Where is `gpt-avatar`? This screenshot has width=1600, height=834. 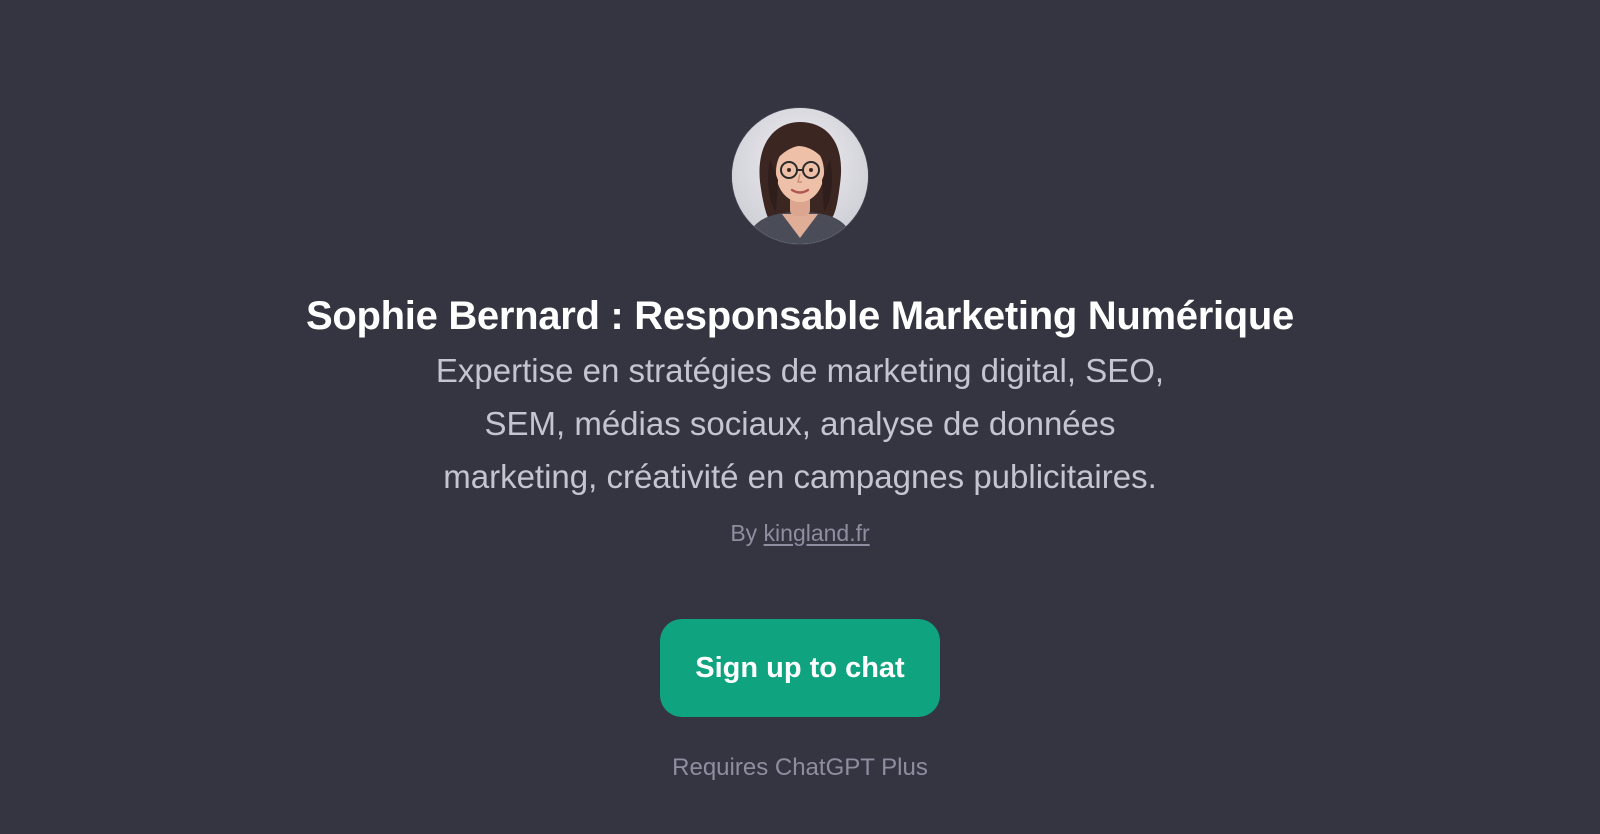 gpt-avatar is located at coordinates (800, 176).